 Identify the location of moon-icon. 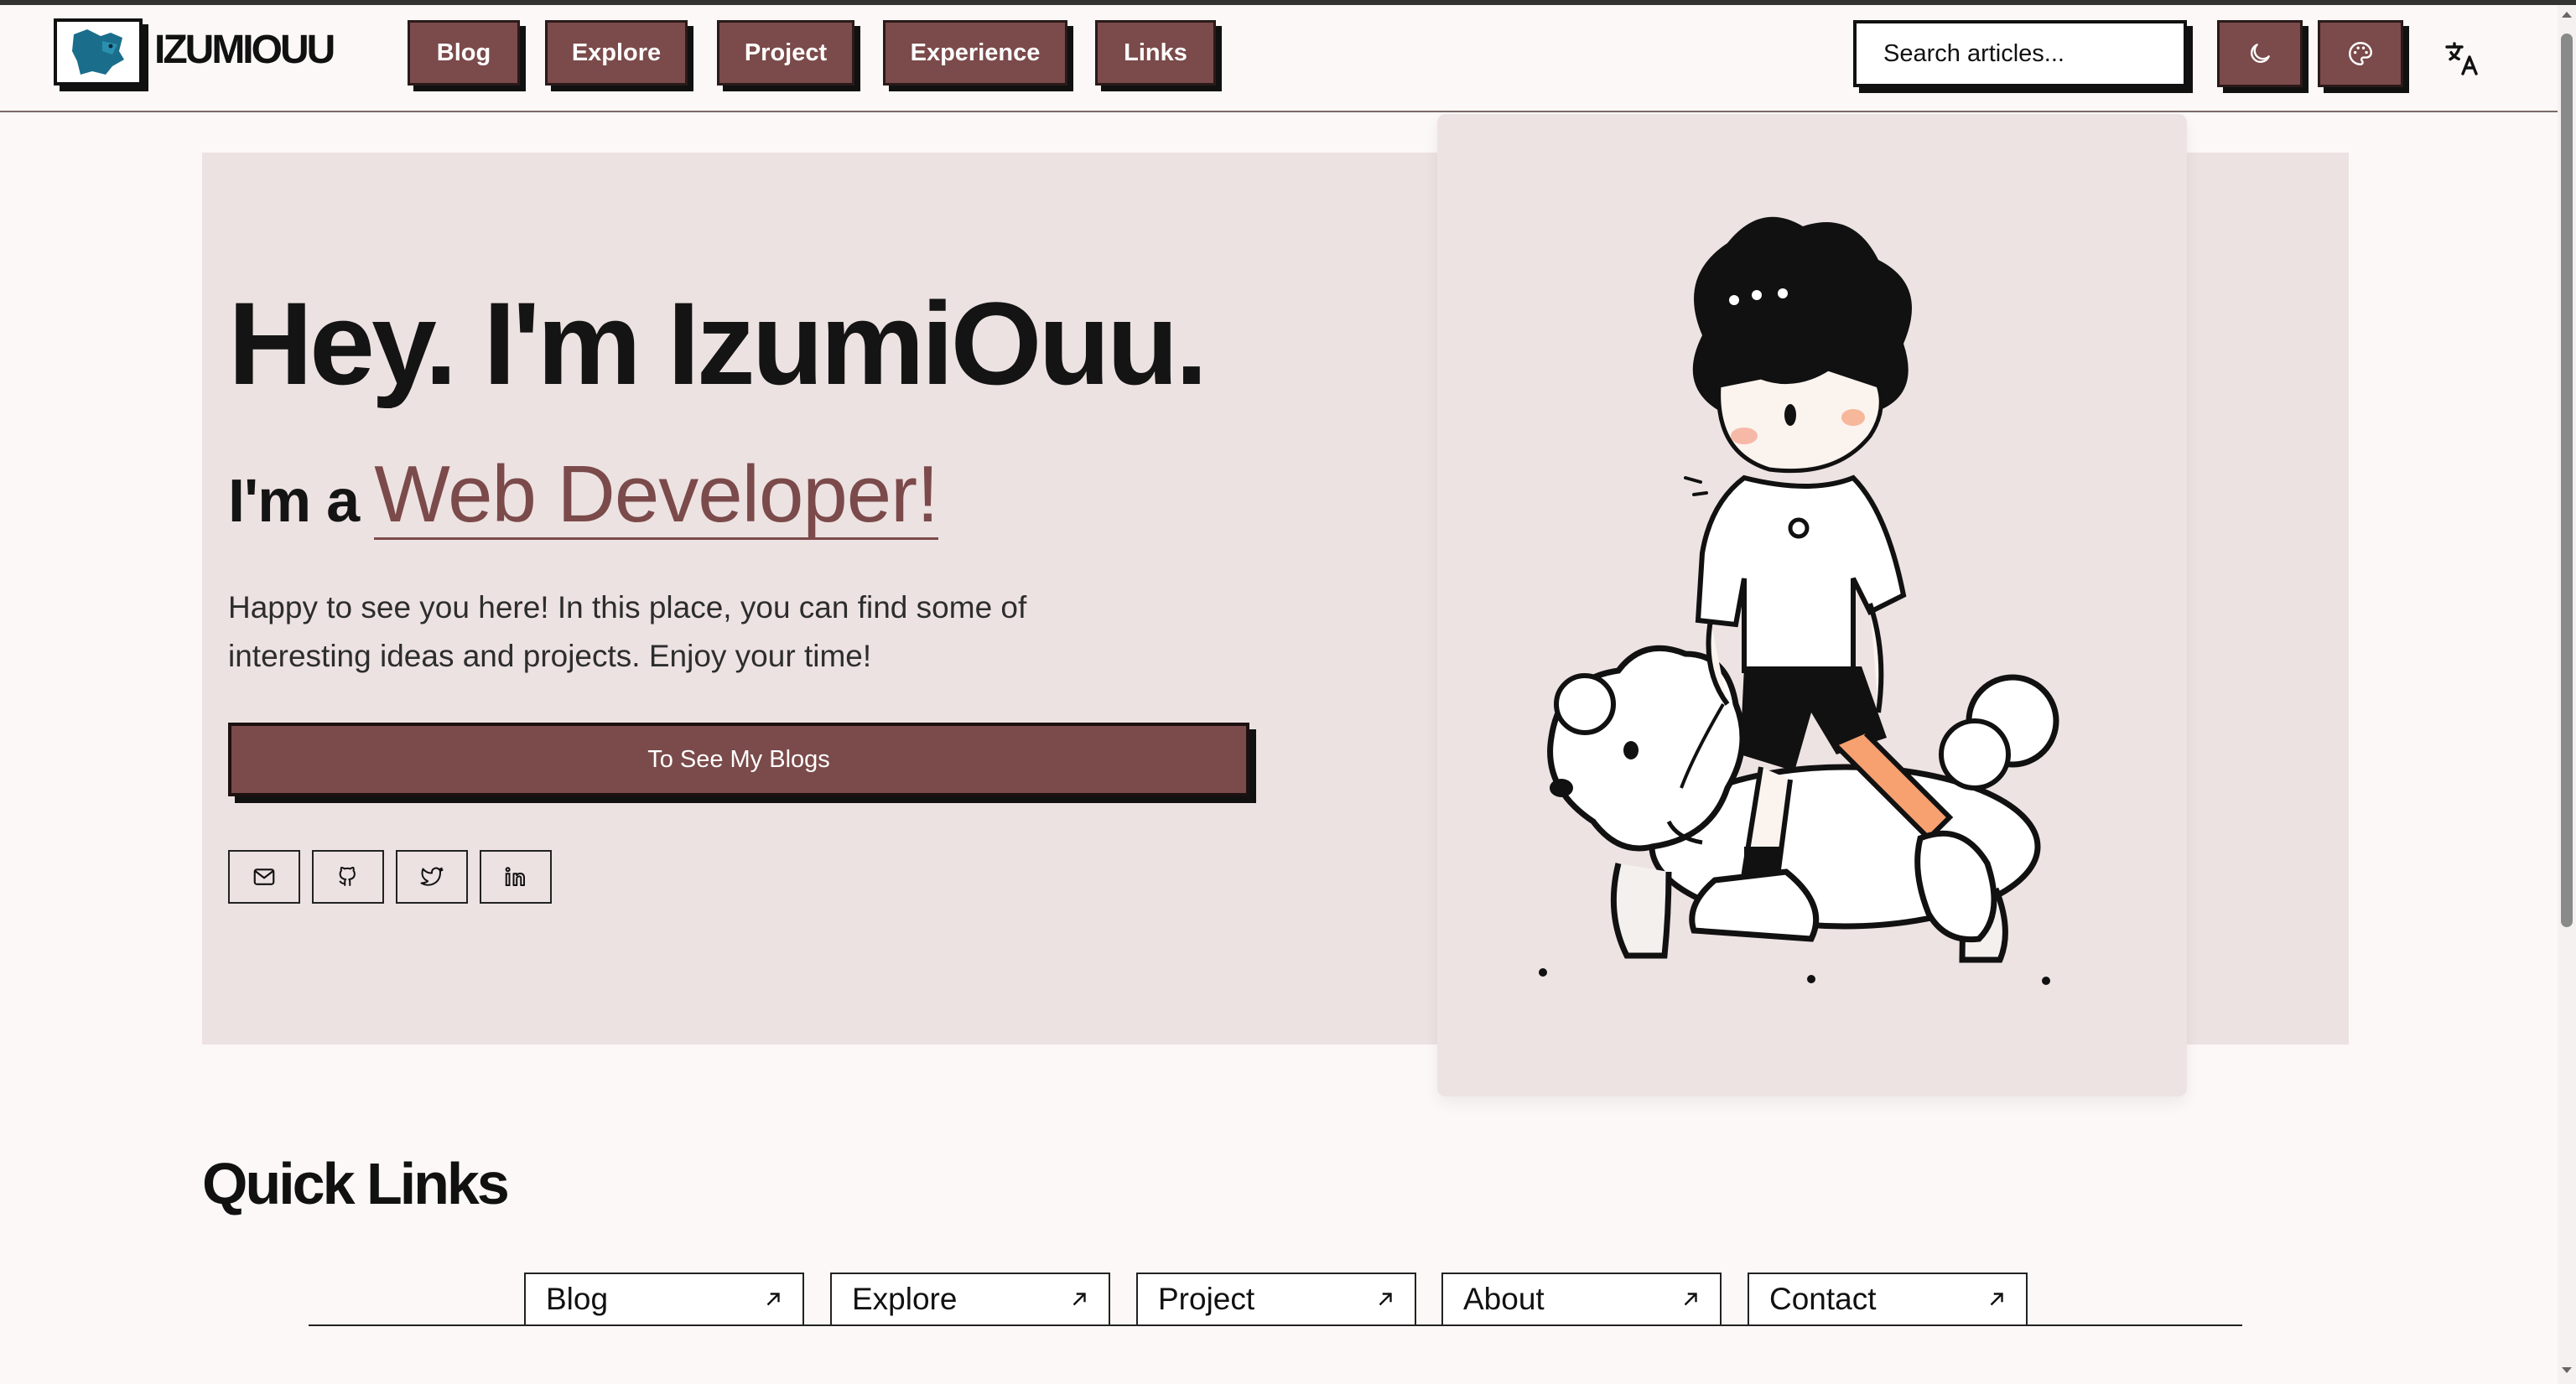
(2260, 53).